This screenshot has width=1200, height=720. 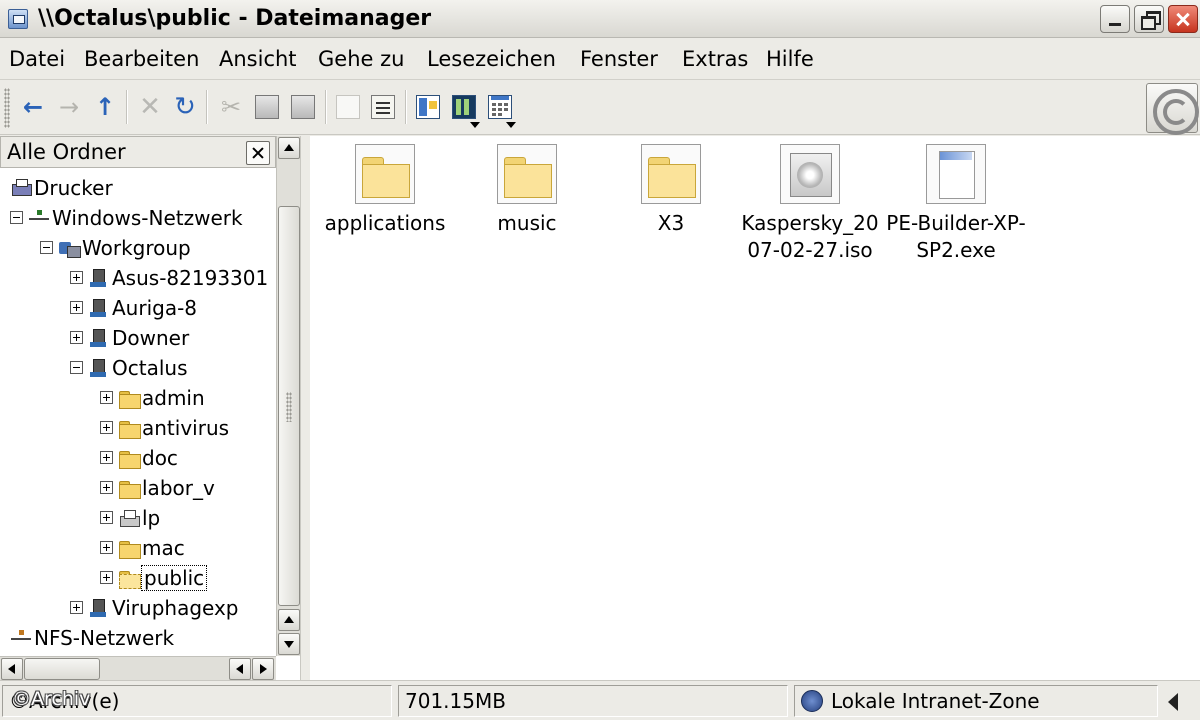 What do you see at coordinates (464, 107) in the screenshot?
I see `column-view-icon` at bounding box center [464, 107].